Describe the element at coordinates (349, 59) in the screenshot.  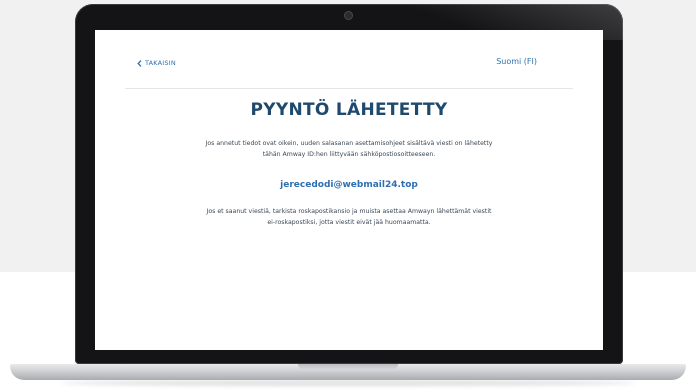
I see `top-bar: TAKAISIN Suomi (FI)` at that location.